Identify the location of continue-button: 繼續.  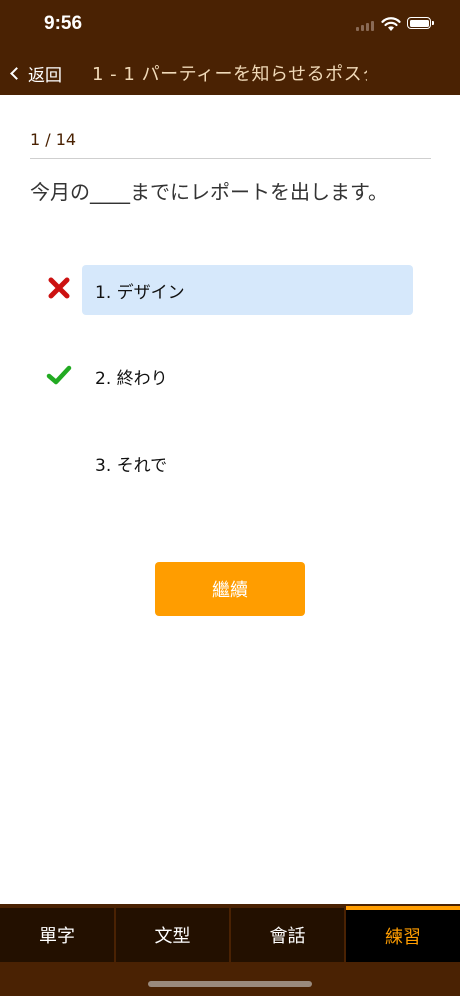
(230, 589).